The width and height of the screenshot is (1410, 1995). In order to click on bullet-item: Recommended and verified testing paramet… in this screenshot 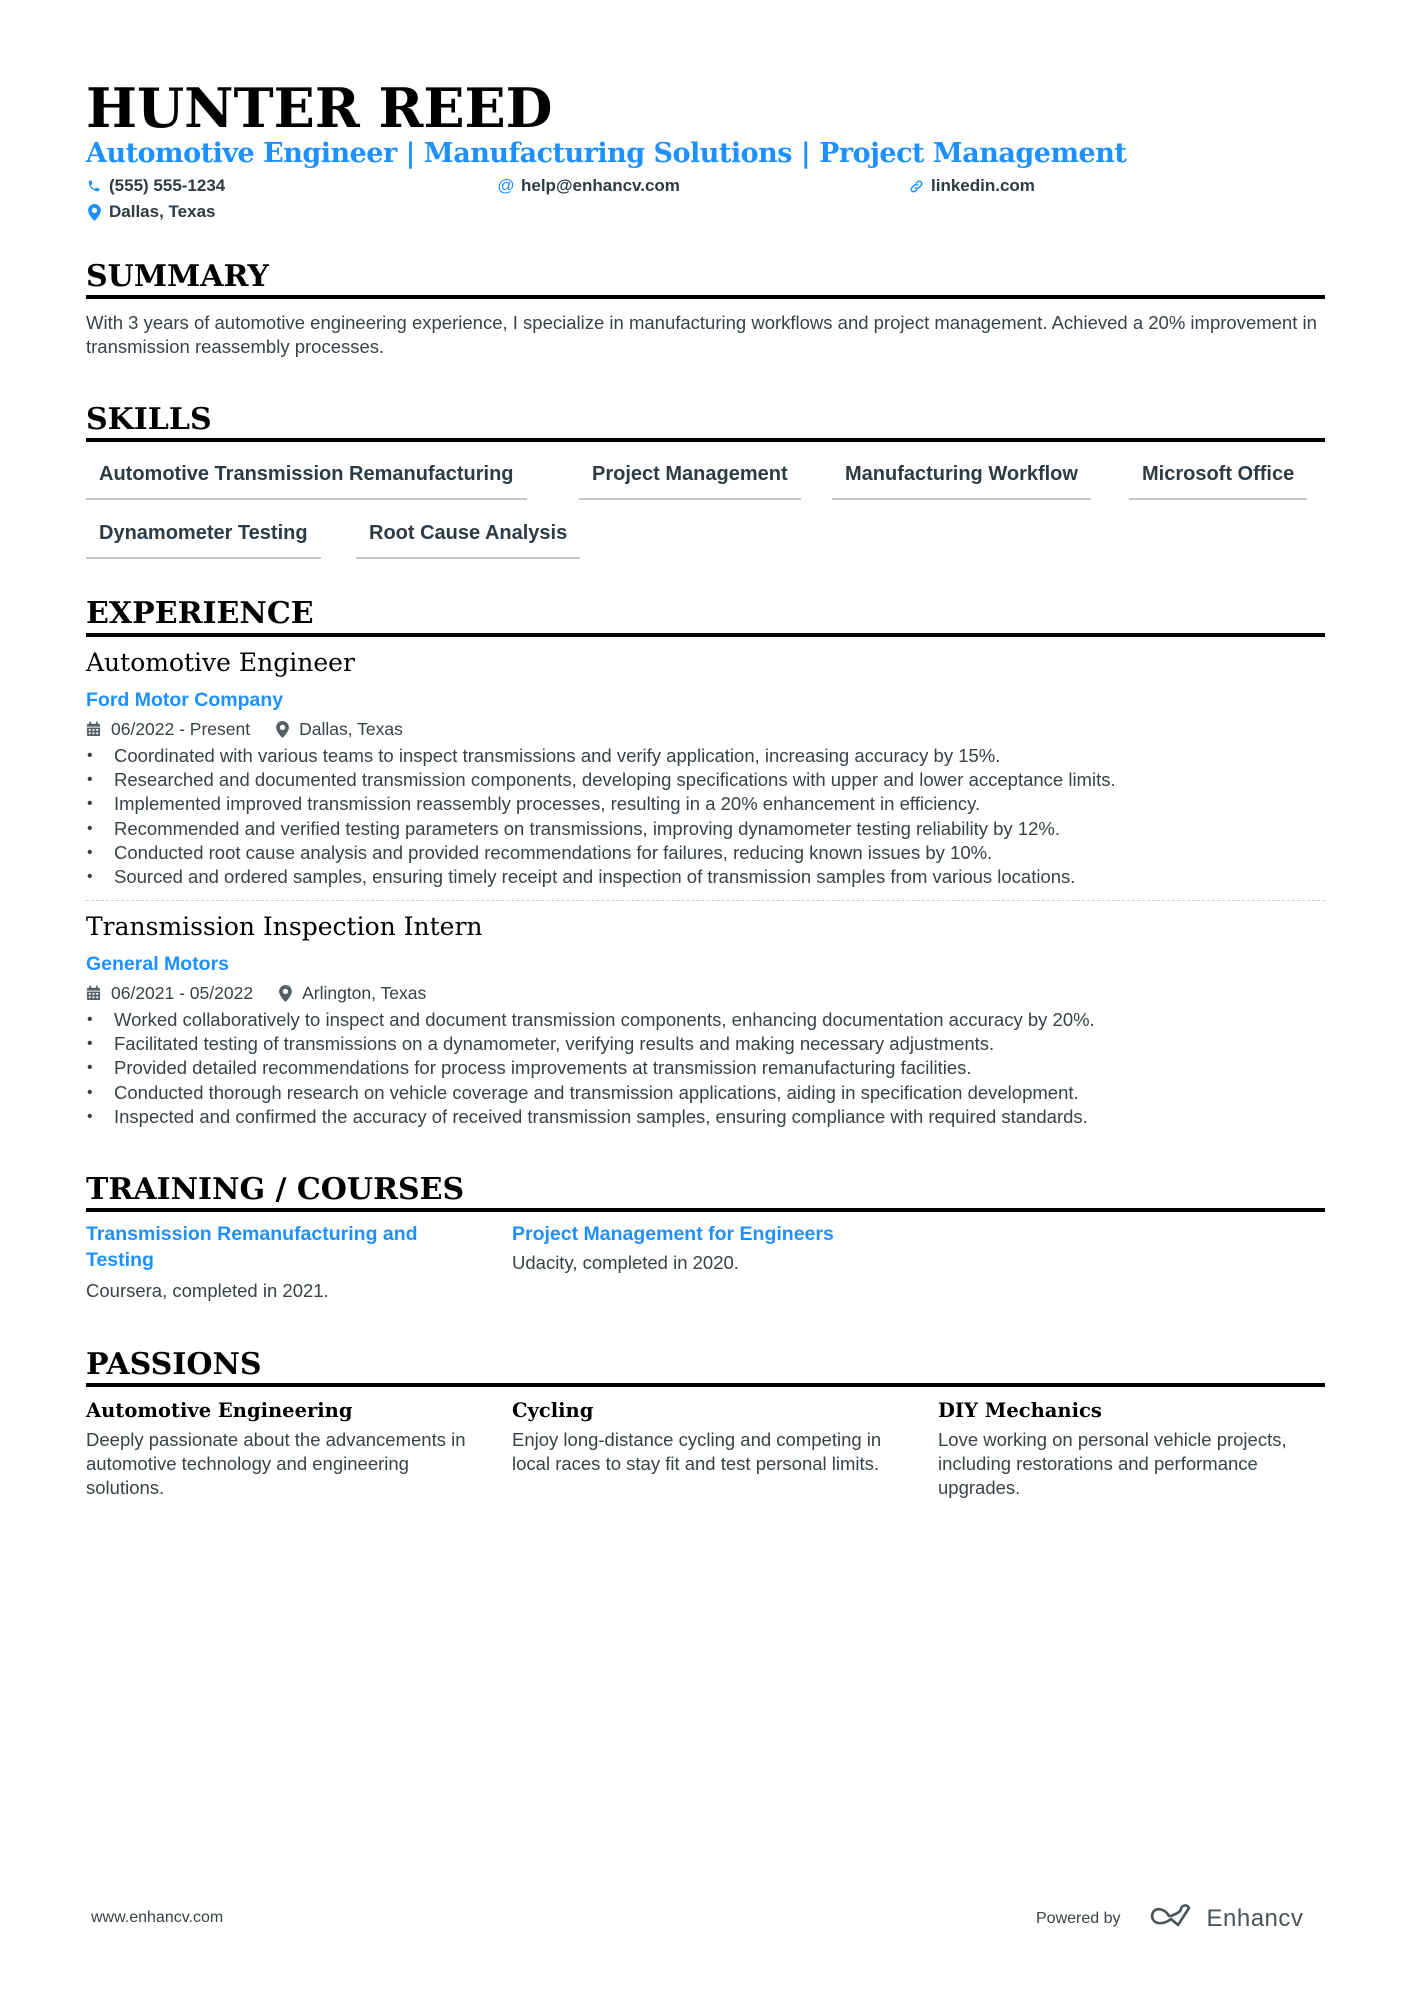, I will do `click(705, 829)`.